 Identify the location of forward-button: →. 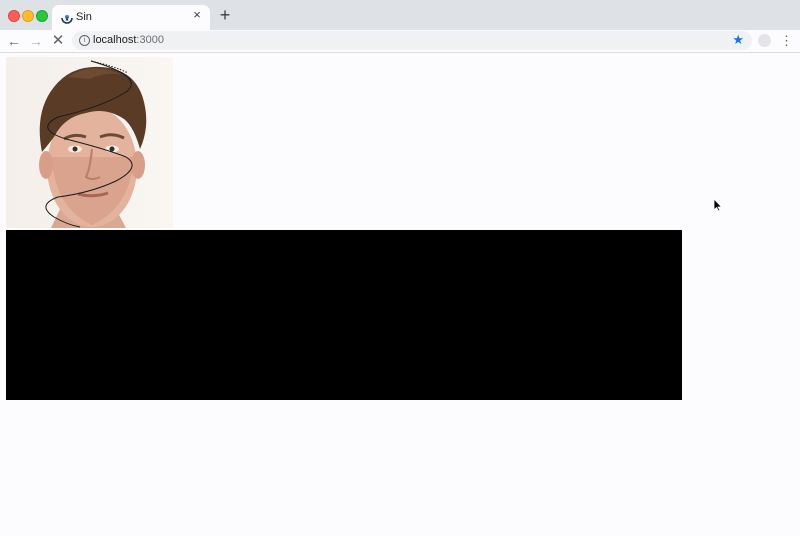
(36, 41).